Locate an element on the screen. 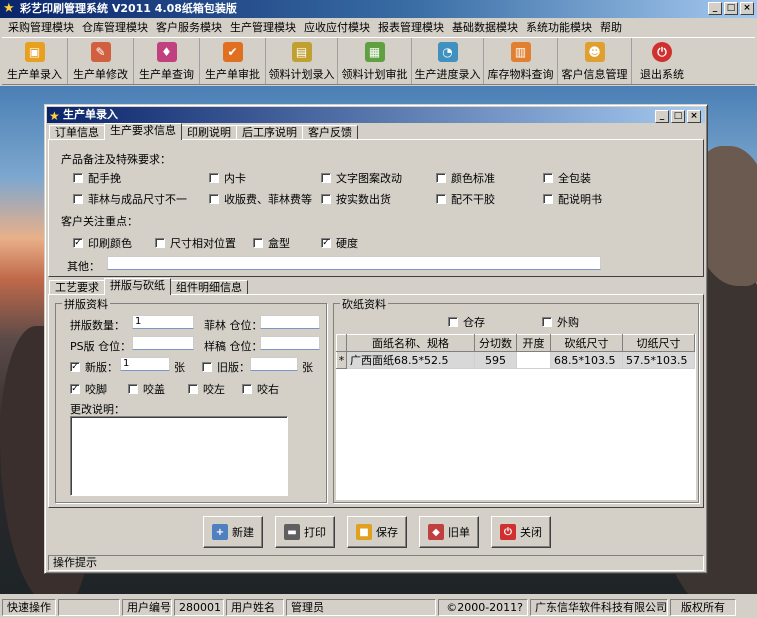 The width and height of the screenshot is (757, 618). ps-location-input is located at coordinates (163, 343).